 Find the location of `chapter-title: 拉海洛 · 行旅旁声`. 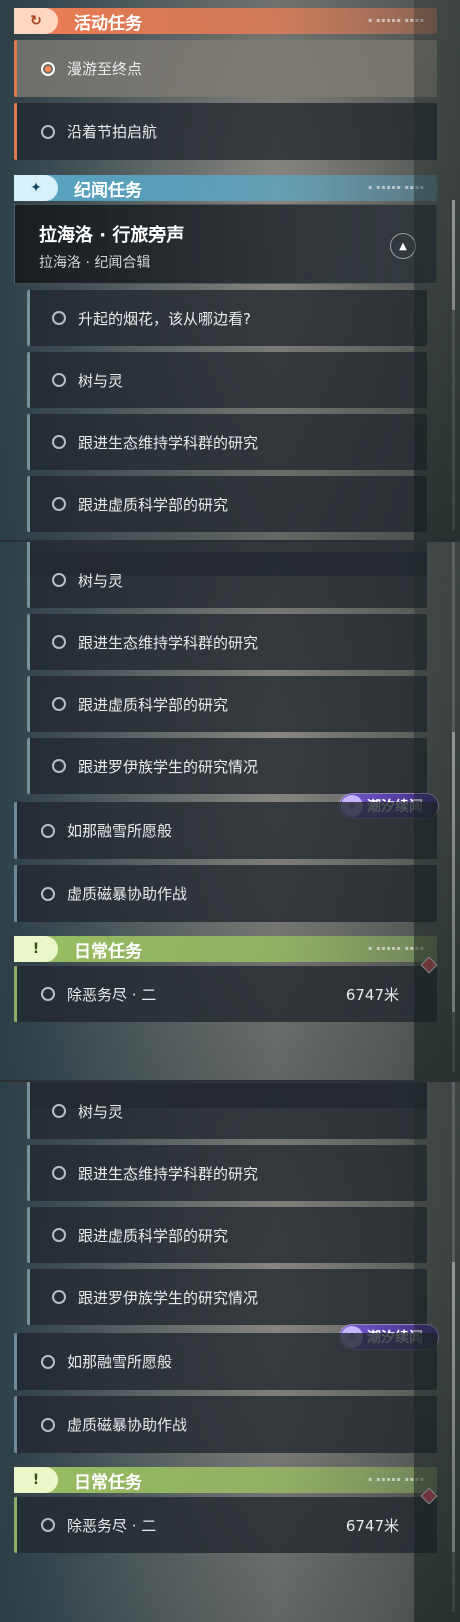

chapter-title: 拉海洛 · 行旅旁声 is located at coordinates (112, 235).